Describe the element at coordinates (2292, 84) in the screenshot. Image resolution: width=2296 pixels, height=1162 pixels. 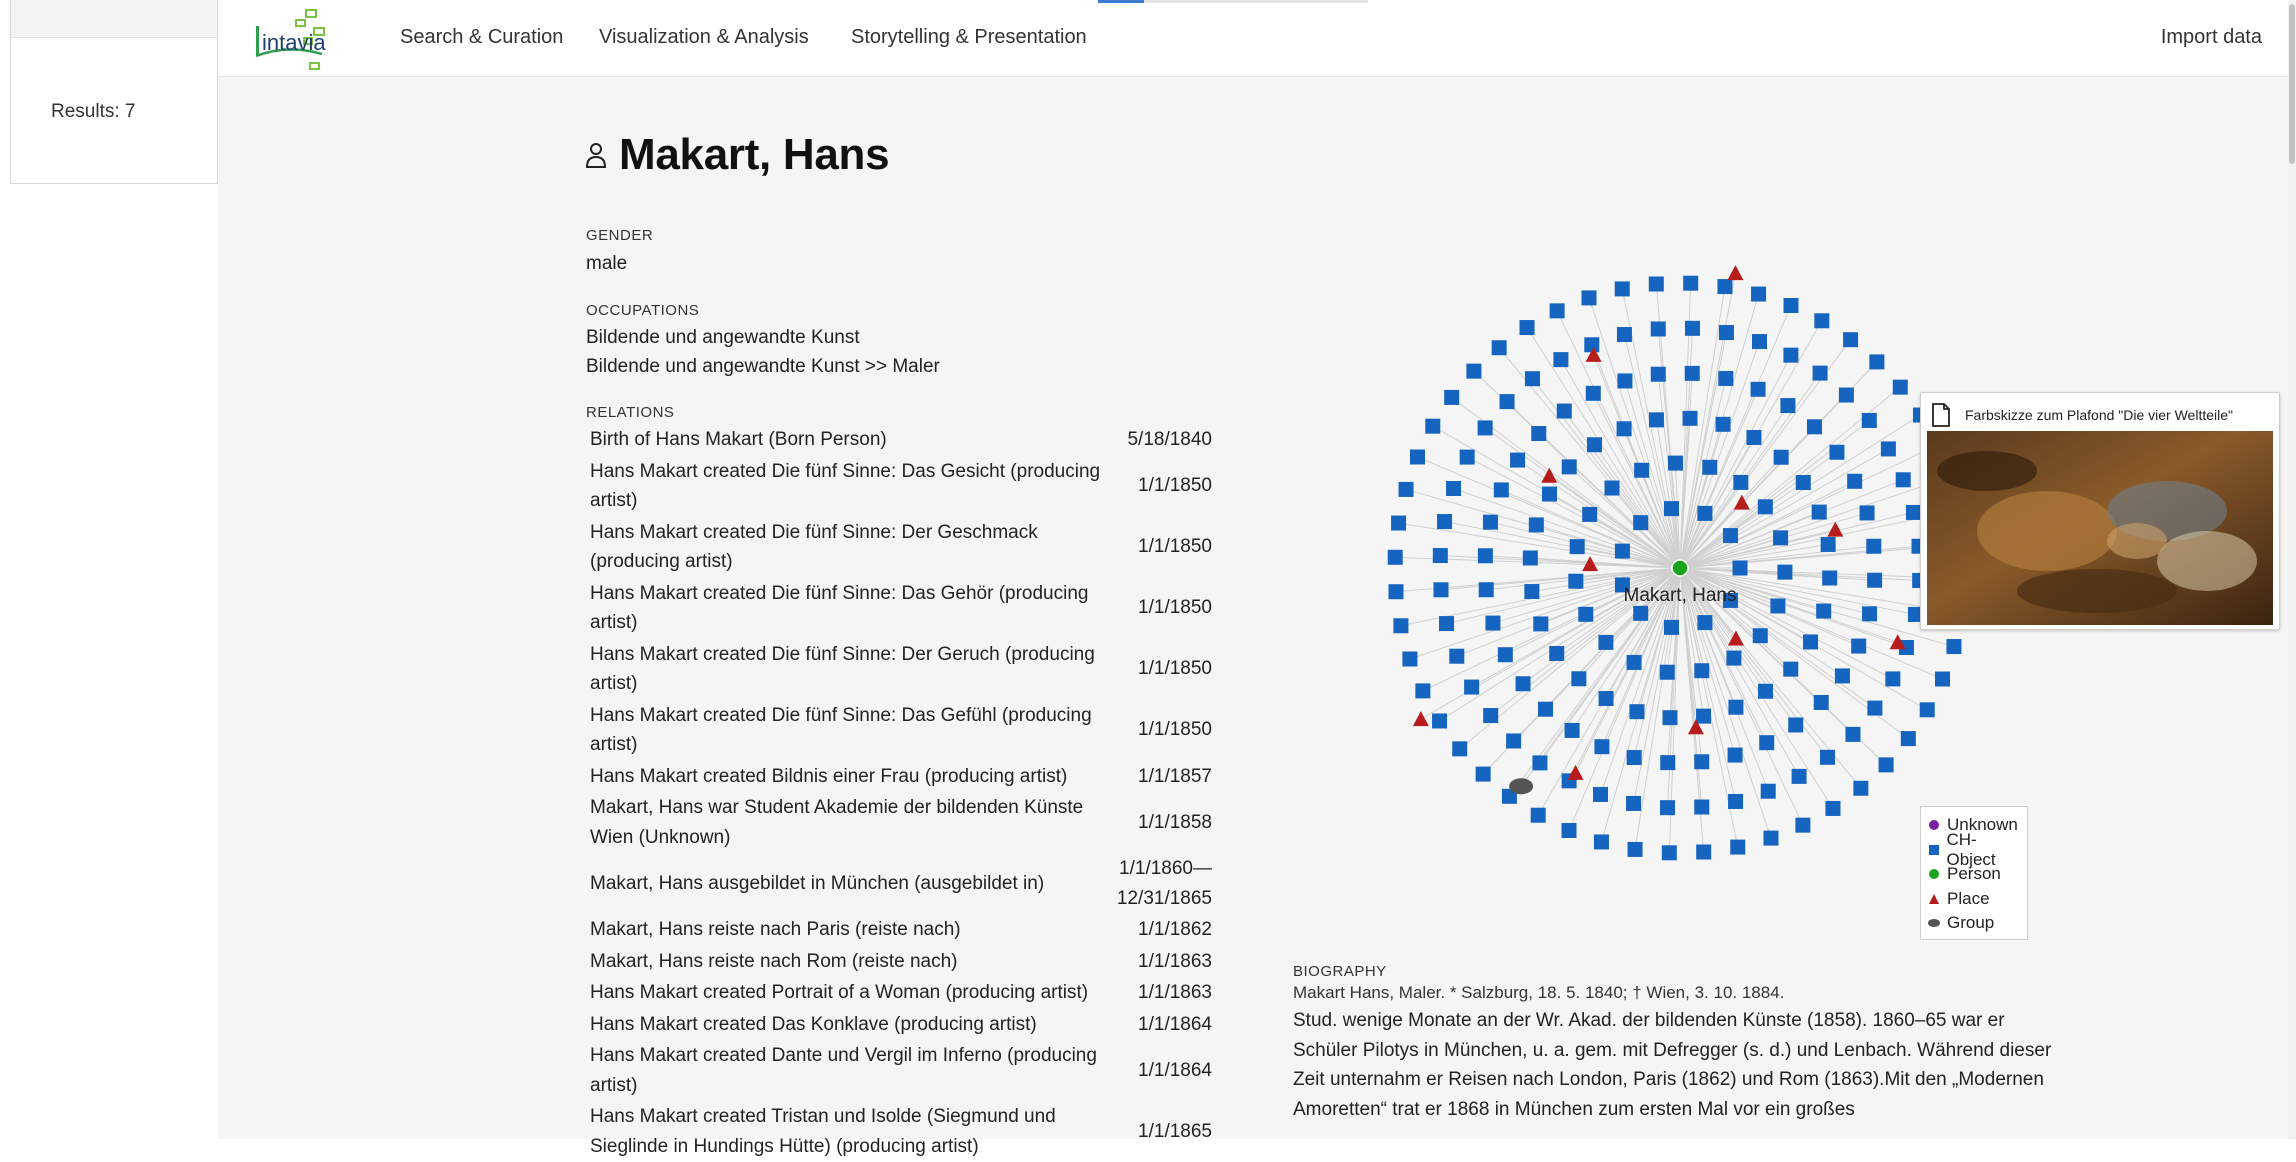
I see `scrollbar-thumb` at that location.